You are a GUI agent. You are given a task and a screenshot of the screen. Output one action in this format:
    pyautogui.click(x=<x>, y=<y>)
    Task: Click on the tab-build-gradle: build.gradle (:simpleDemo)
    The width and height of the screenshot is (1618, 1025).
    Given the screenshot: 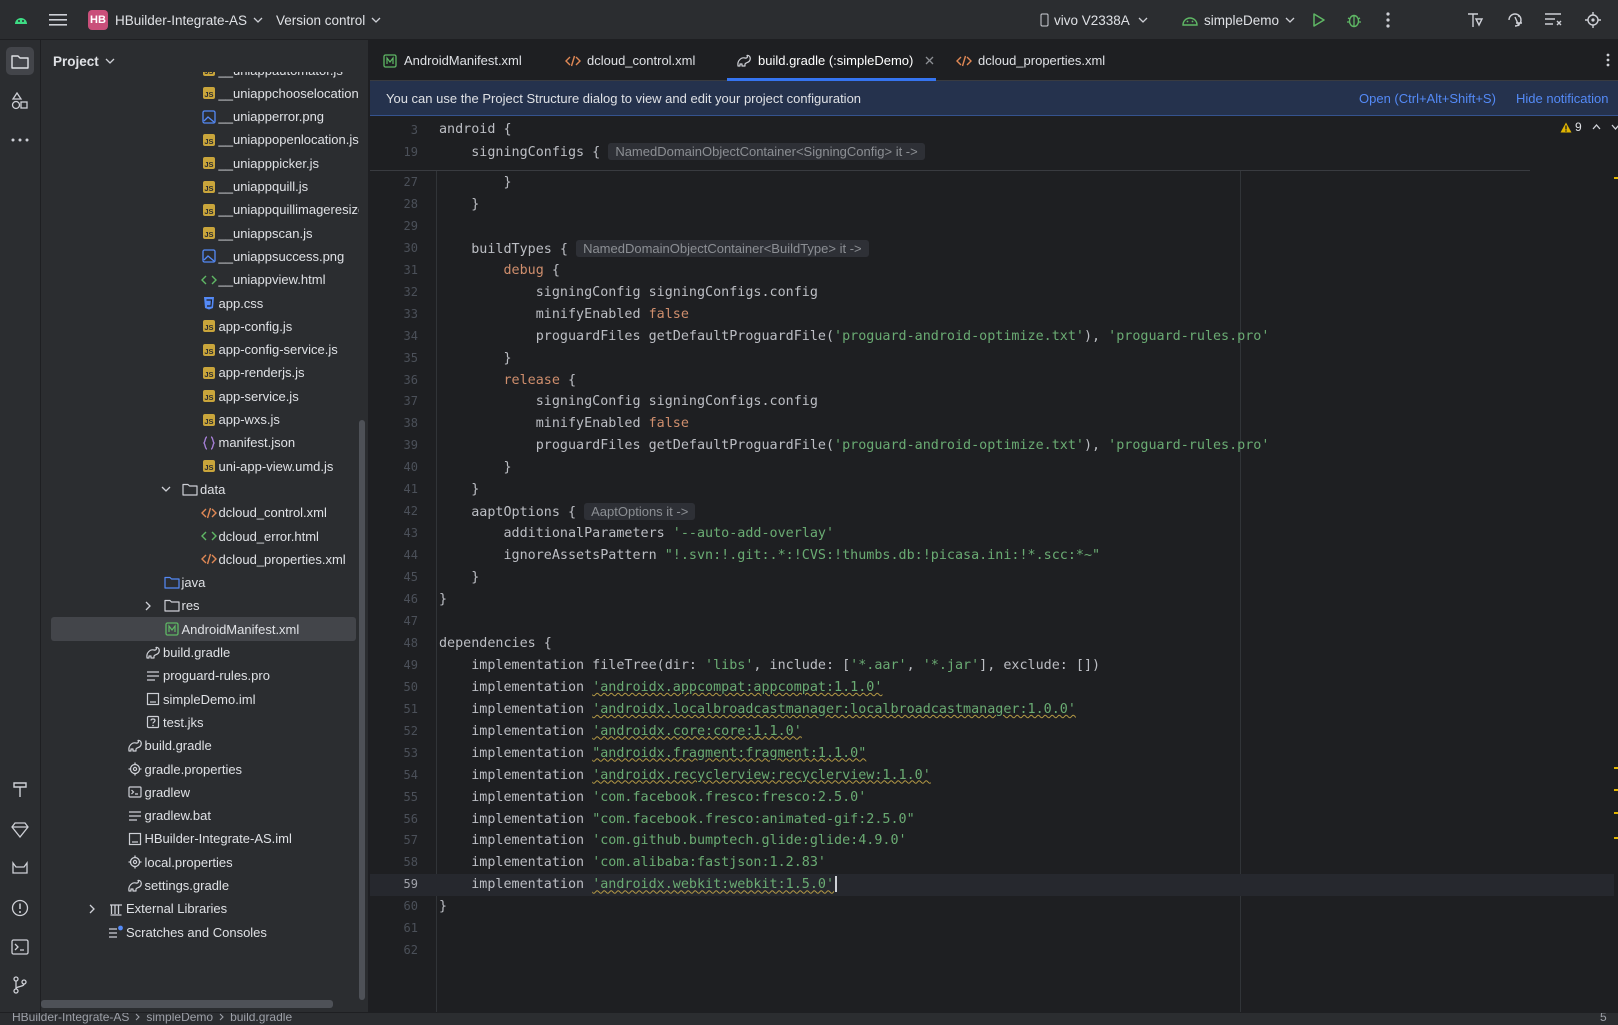 What is the action you would take?
    pyautogui.click(x=835, y=60)
    